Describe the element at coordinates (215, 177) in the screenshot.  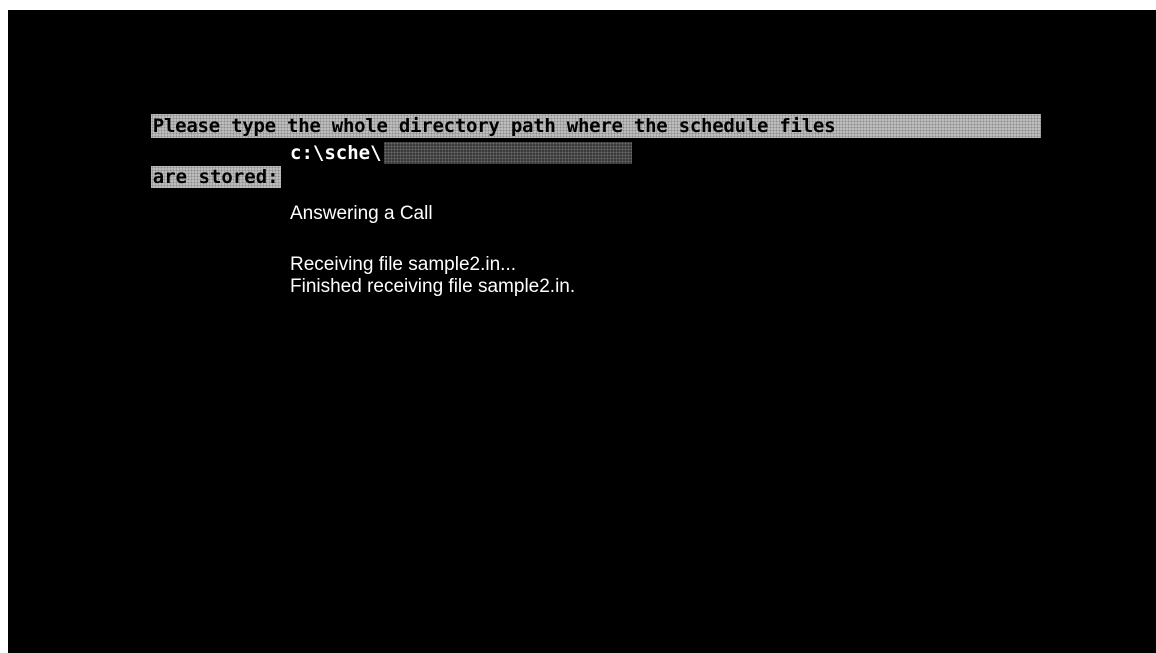
I see `directory-prompt-text-2: are stored:` at that location.